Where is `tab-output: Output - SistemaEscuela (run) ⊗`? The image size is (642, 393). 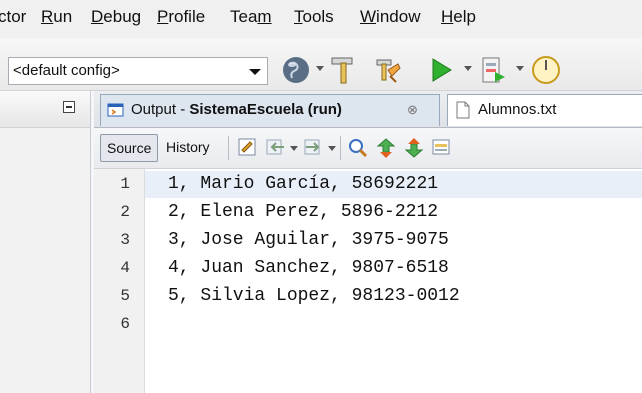
tab-output: Output - SistemaEscuela (run) ⊗ is located at coordinates (270, 110).